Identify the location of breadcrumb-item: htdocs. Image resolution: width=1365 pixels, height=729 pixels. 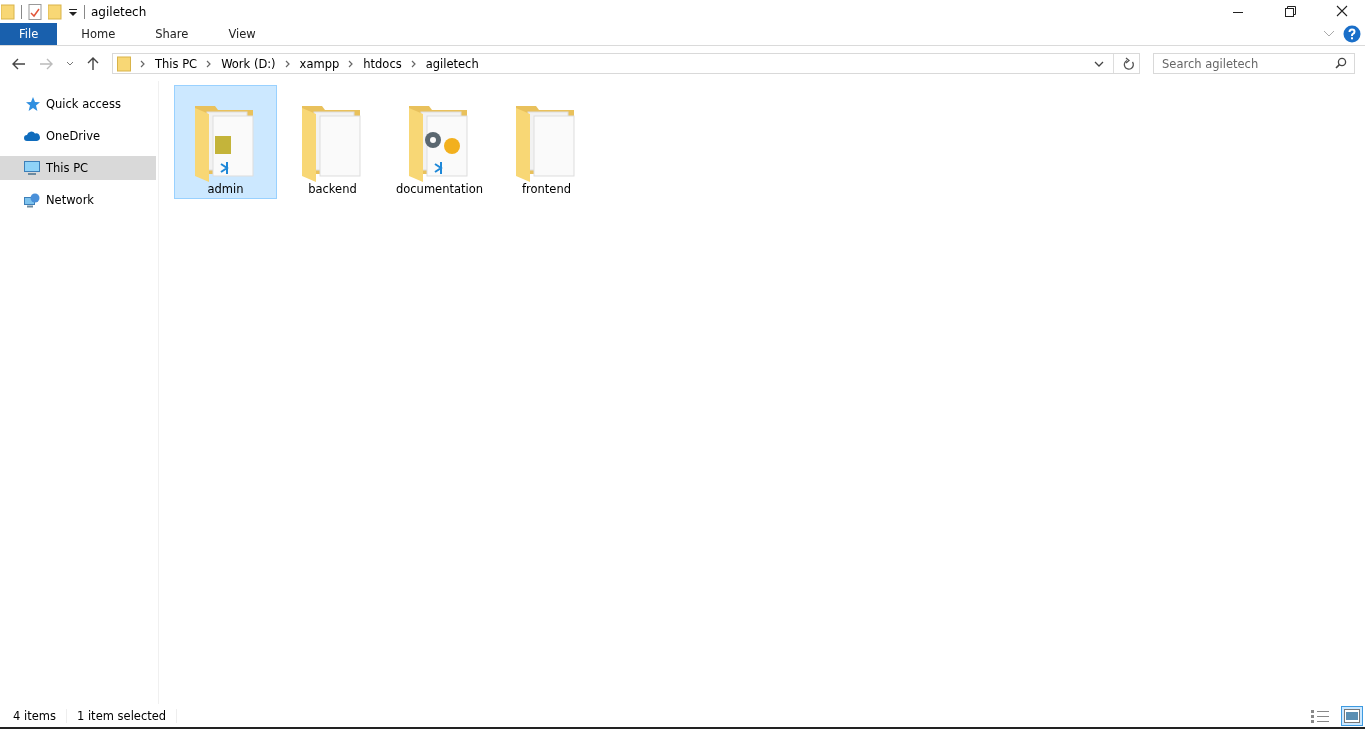
(382, 63).